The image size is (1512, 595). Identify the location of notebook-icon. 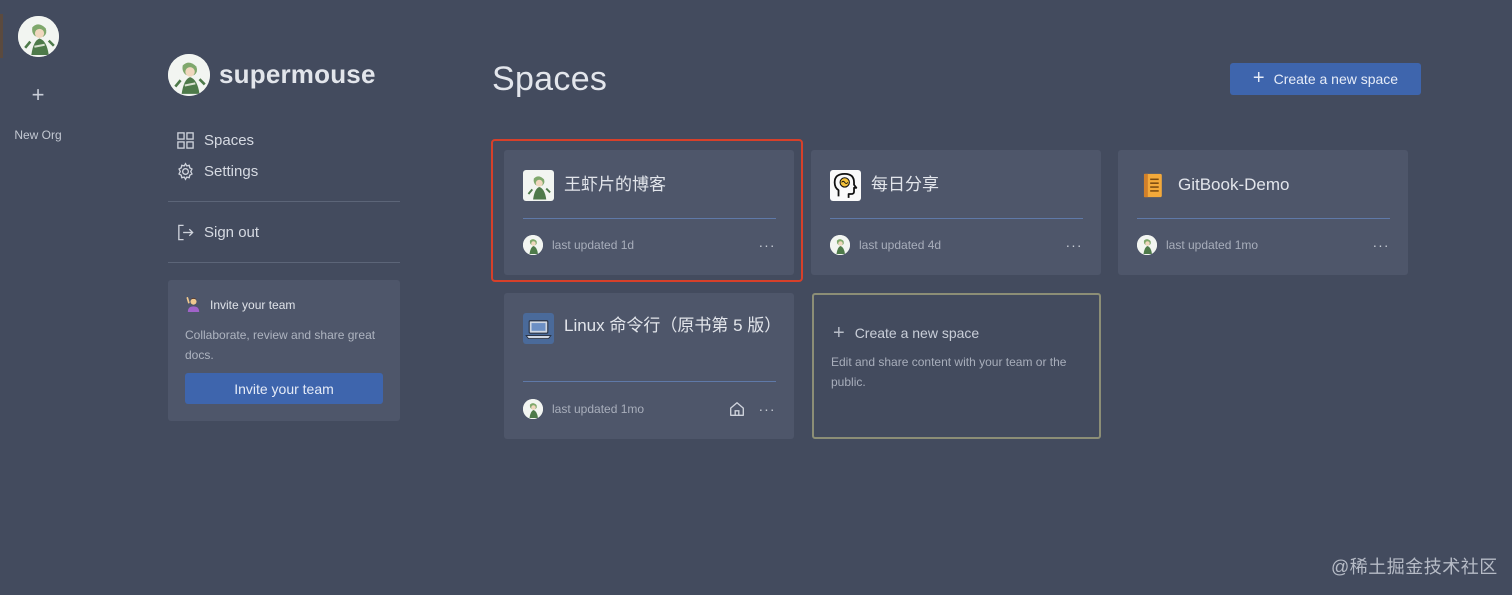
(1152, 185).